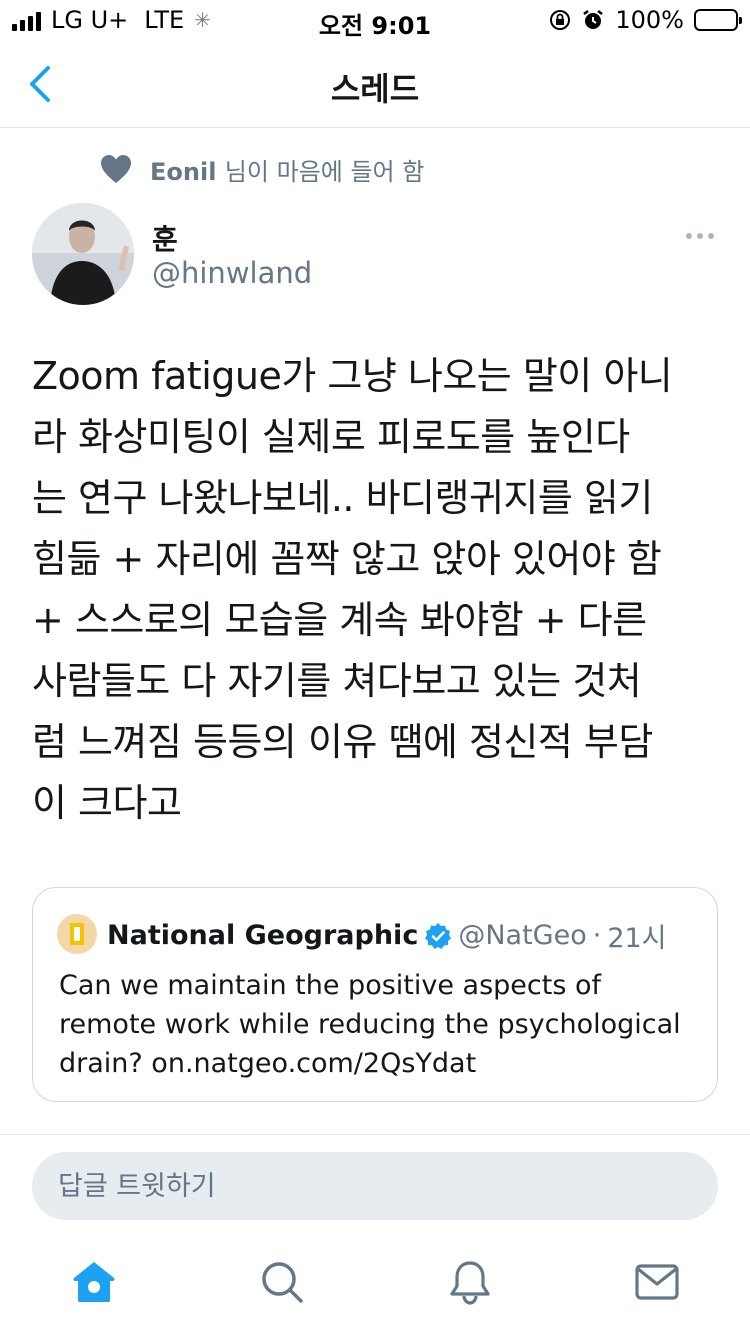 This screenshot has height=1334, width=750. I want to click on reply-input, so click(375, 1186).